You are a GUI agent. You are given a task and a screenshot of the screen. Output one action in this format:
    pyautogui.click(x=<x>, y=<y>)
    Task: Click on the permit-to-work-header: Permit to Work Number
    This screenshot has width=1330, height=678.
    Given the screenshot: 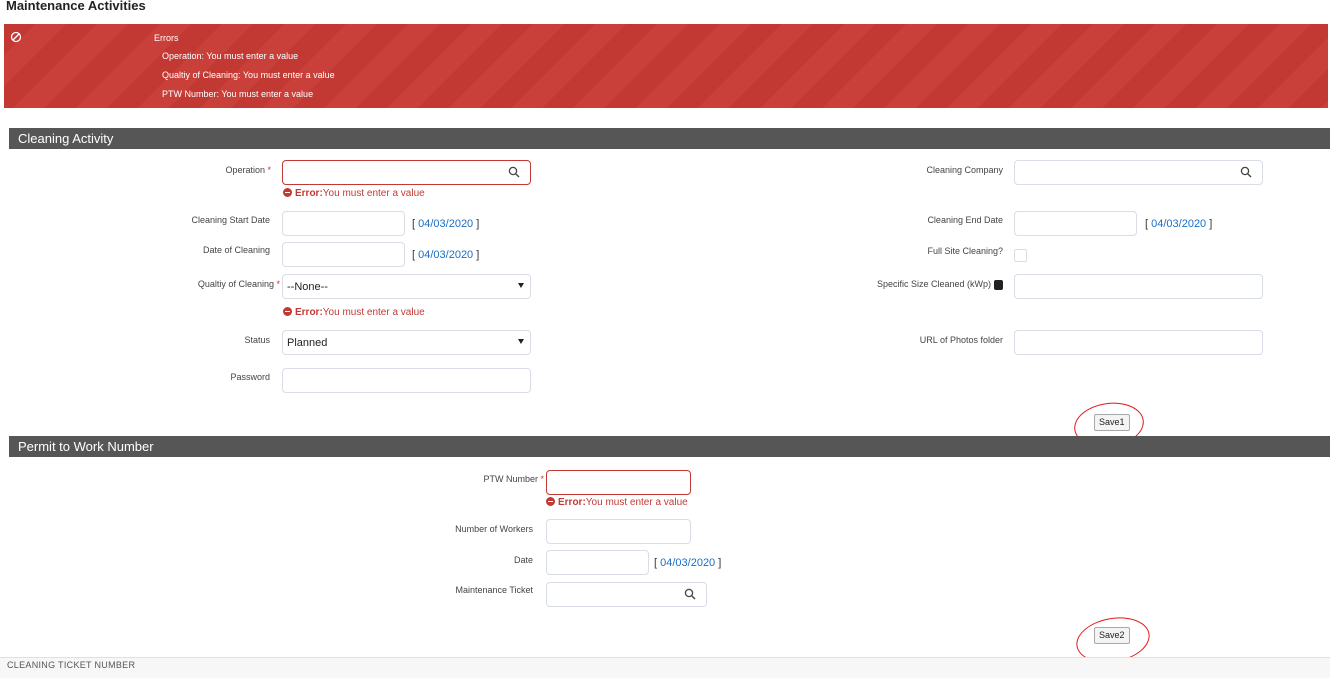 What is the action you would take?
    pyautogui.click(x=669, y=446)
    